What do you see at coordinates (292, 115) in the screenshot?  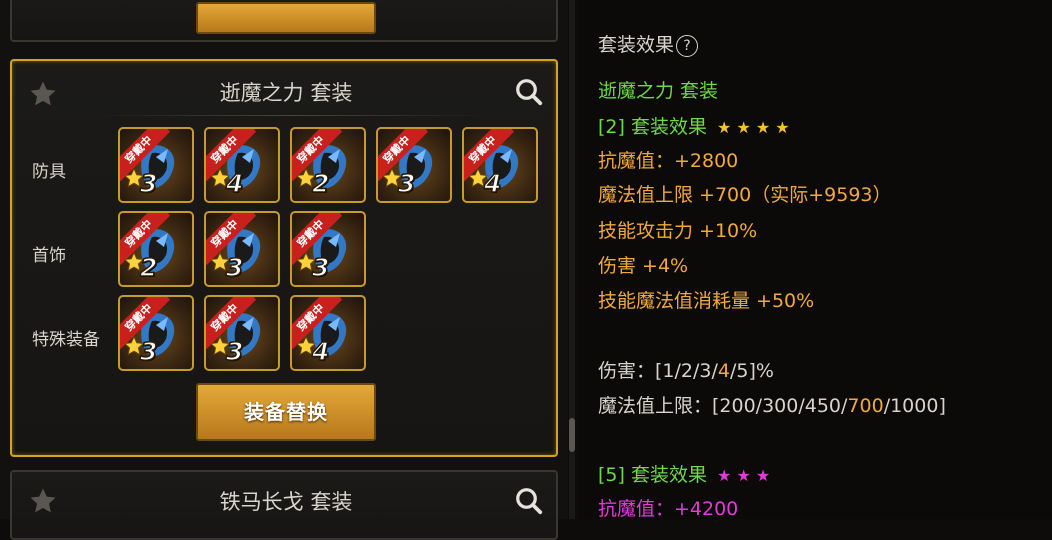 I see `title-divider` at bounding box center [292, 115].